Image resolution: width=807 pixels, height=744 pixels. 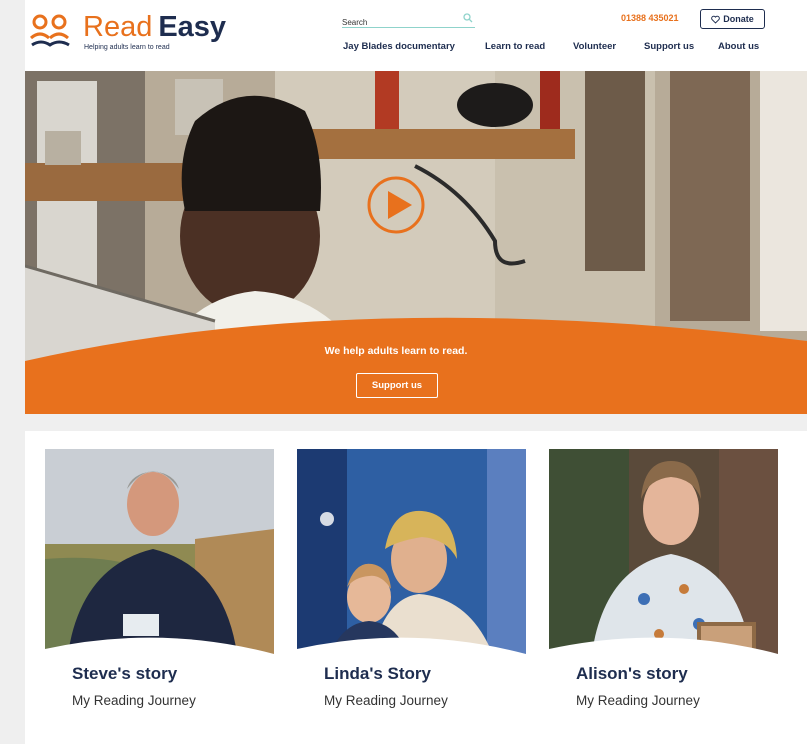 I want to click on story-card-linda: Linda's Story My Reading Journey, so click(x=411, y=584).